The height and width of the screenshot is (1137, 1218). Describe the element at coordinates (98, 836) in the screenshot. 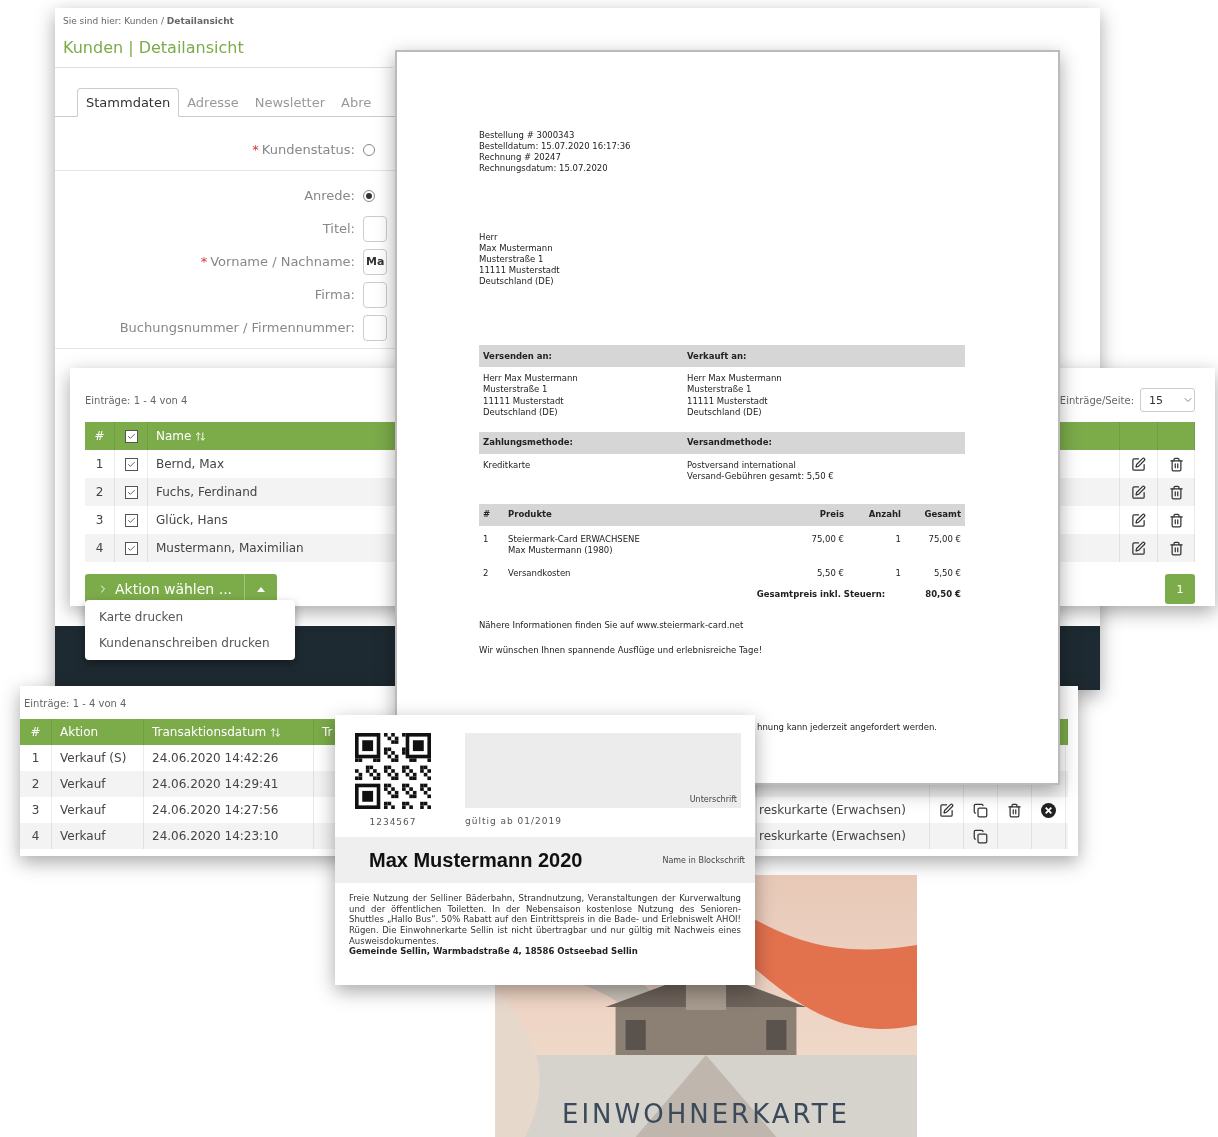

I see `table-cell: Verkauf` at that location.